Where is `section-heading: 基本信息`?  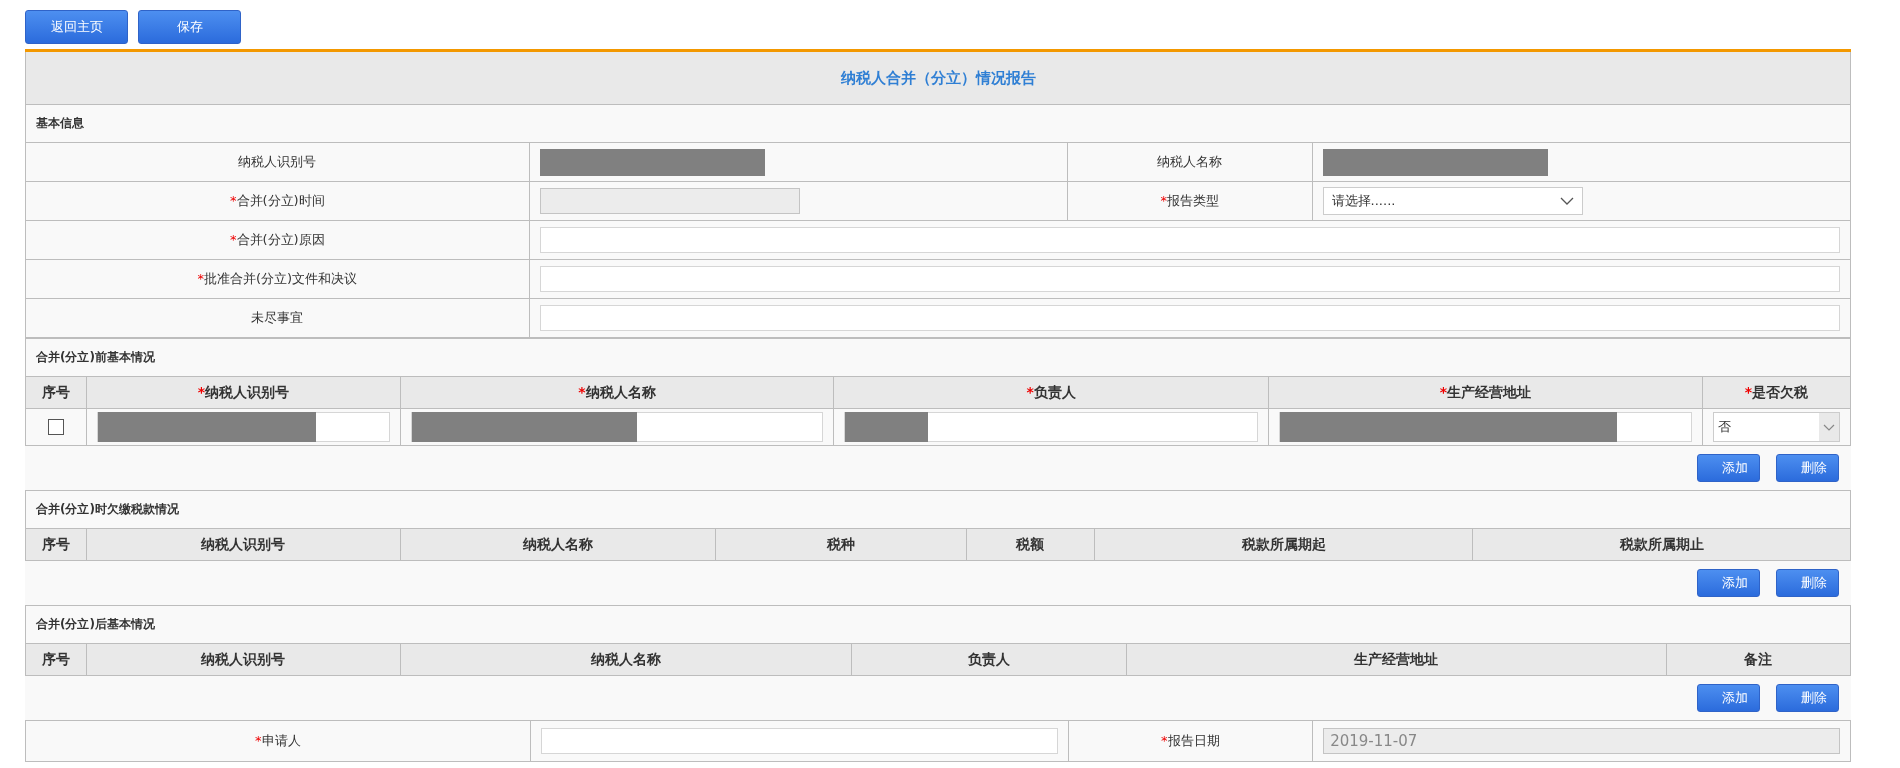 section-heading: 基本信息 is located at coordinates (60, 123).